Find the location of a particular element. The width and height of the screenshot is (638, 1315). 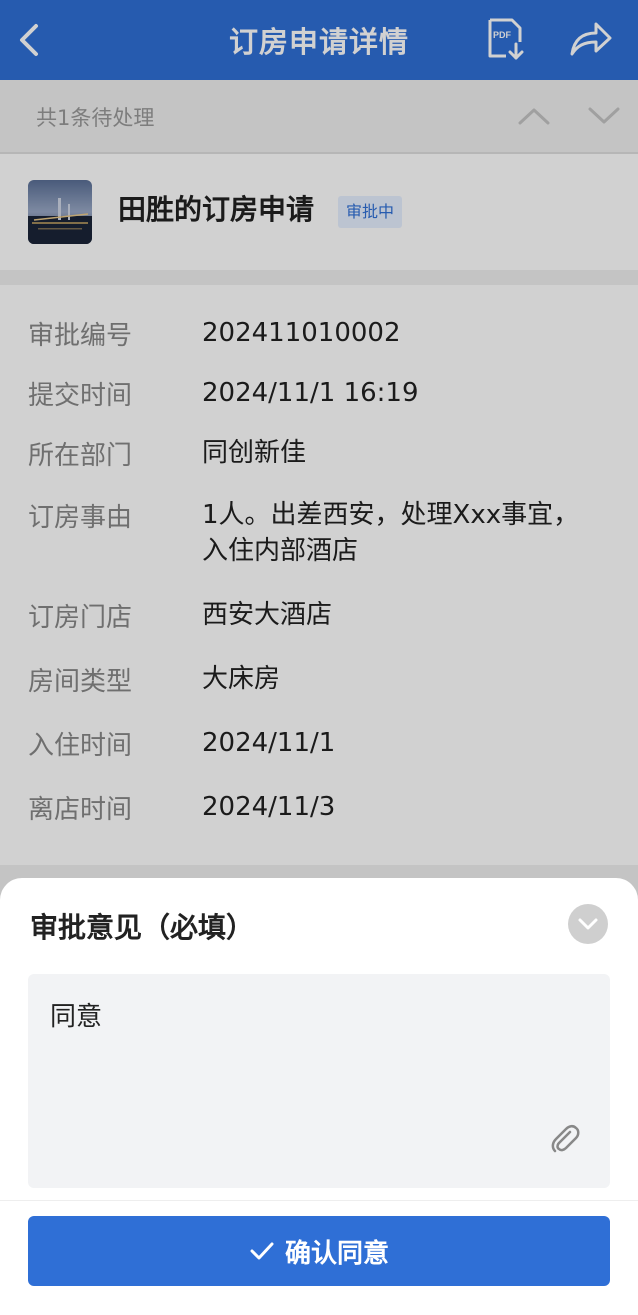

share-icon is located at coordinates (590, 39).